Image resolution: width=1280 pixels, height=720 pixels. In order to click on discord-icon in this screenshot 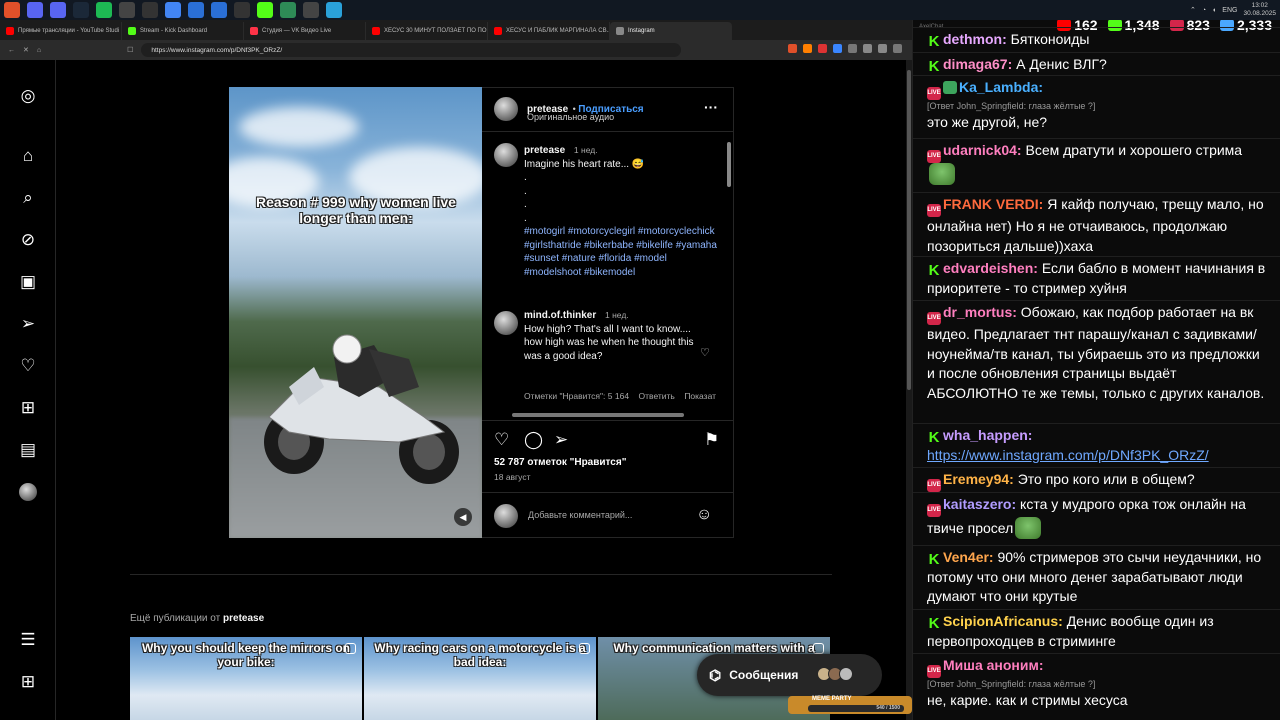, I will do `click(35, 10)`.